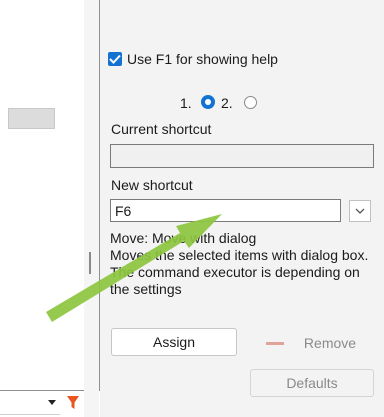 The image size is (384, 417). I want to click on use-f1-help-checkbox, so click(115, 59).